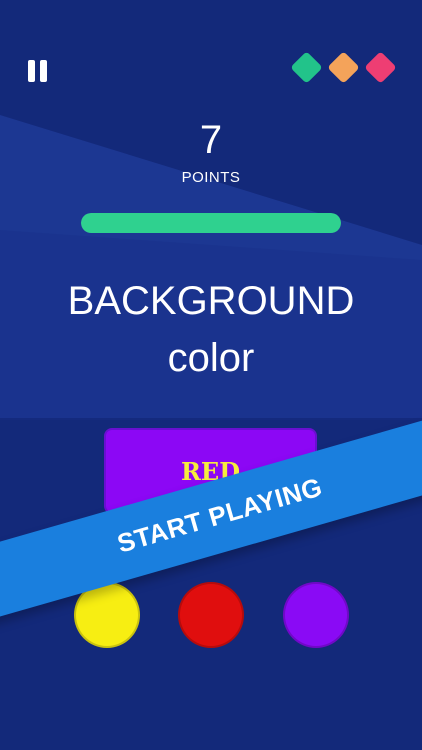 This screenshot has height=750, width=422. I want to click on lives-indicator, so click(343, 67).